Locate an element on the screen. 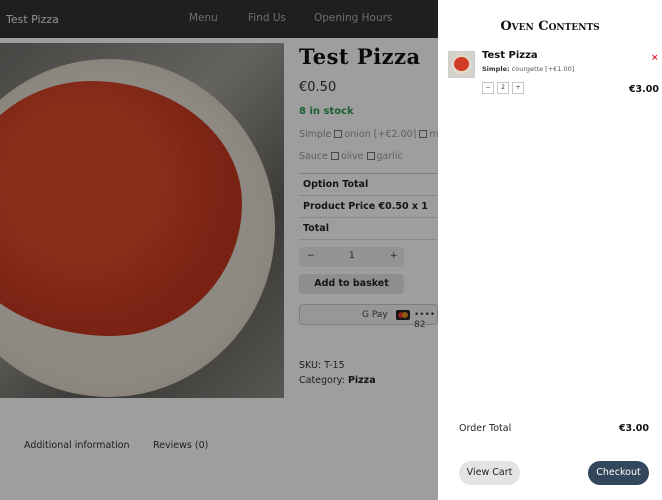 Image resolution: width=662 pixels, height=500 pixels. cart-item-option-label: Simple: is located at coordinates (496, 69).